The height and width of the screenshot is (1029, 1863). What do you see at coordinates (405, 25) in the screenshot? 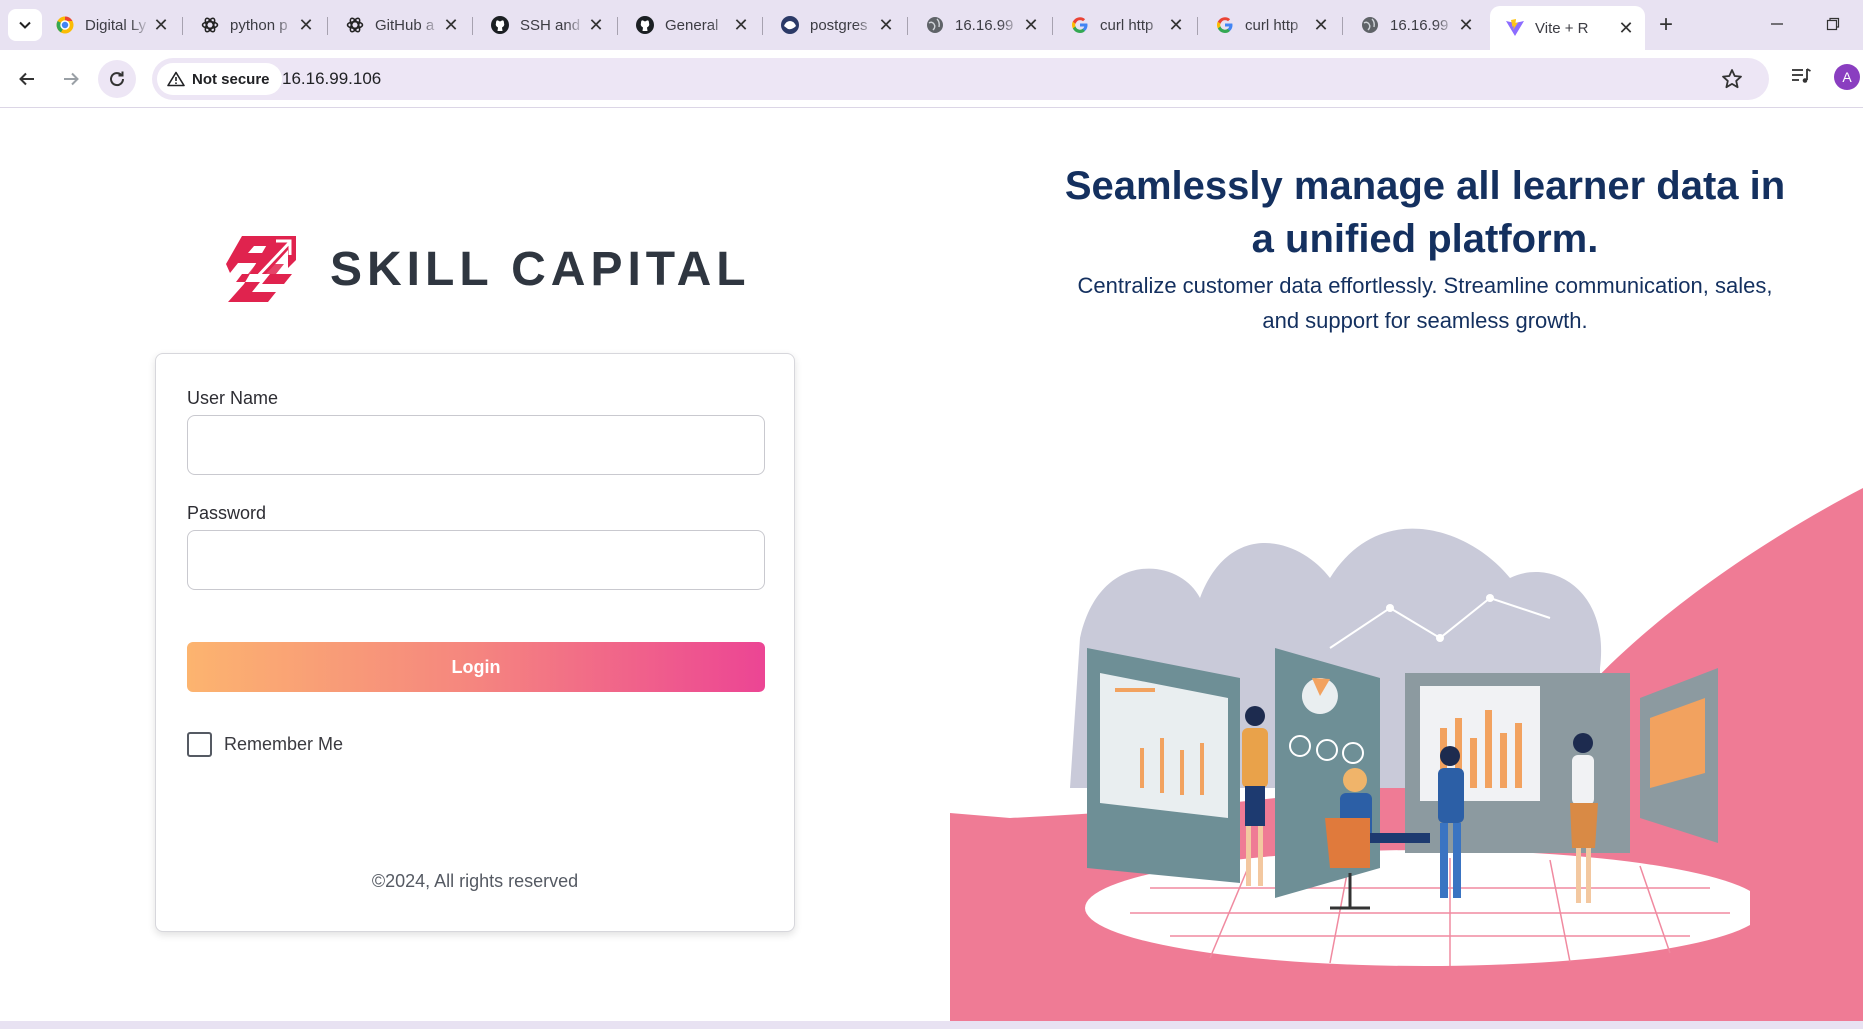
I see `tab-title: GitHub a` at bounding box center [405, 25].